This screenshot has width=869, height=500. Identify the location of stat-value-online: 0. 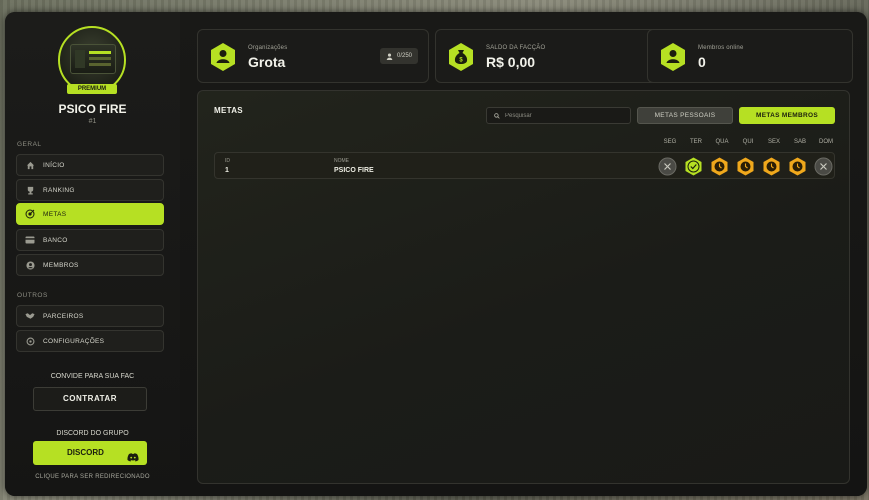
(702, 62).